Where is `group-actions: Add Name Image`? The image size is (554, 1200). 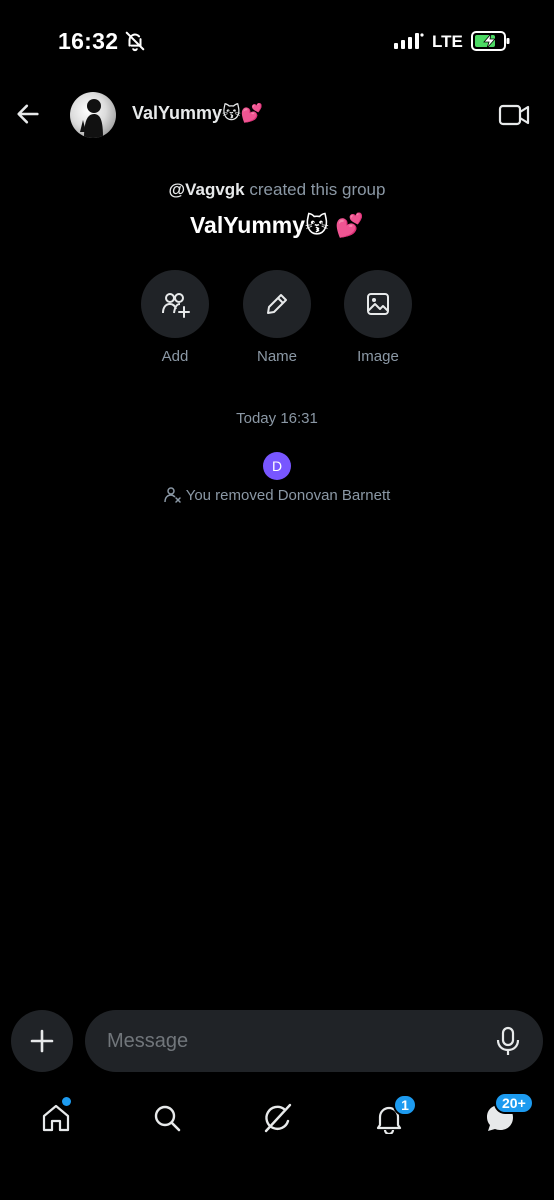
group-actions: Add Name Image is located at coordinates (277, 320).